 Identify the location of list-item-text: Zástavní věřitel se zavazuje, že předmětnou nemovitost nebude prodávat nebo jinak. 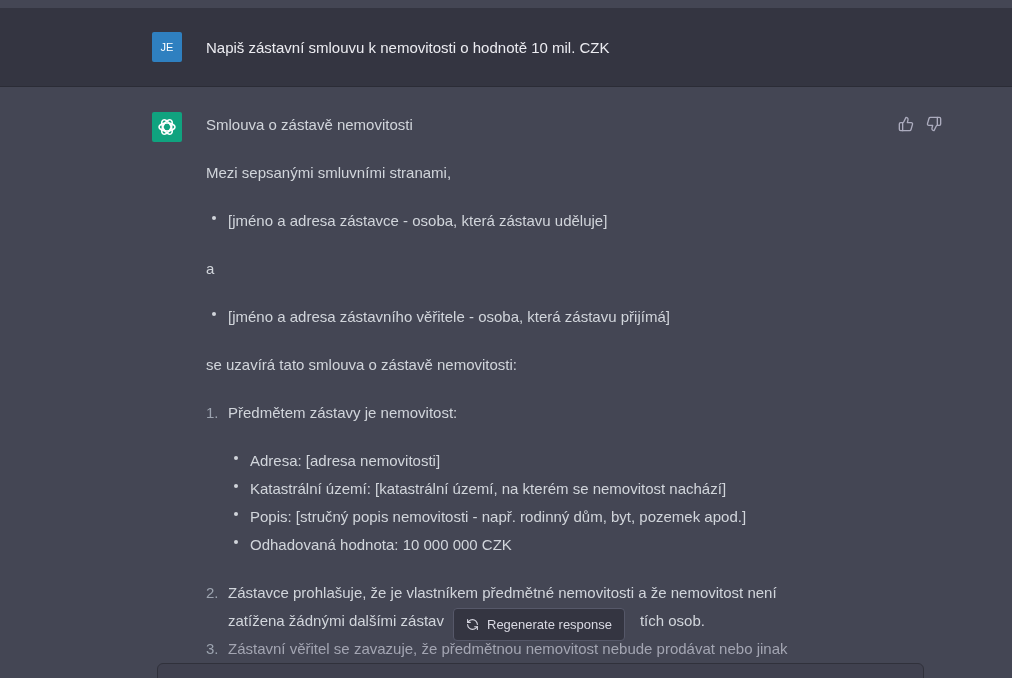
(508, 649).